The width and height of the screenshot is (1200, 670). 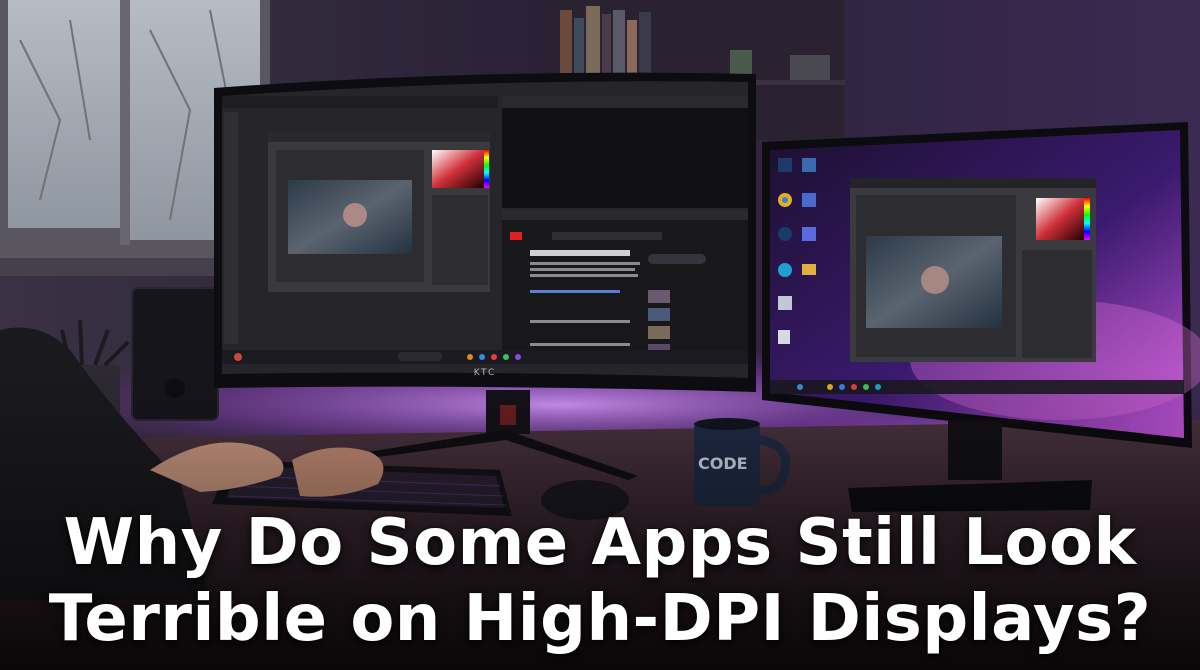 What do you see at coordinates (600, 543) in the screenshot?
I see `headline-line-1: Why Do Some Apps Still Look` at bounding box center [600, 543].